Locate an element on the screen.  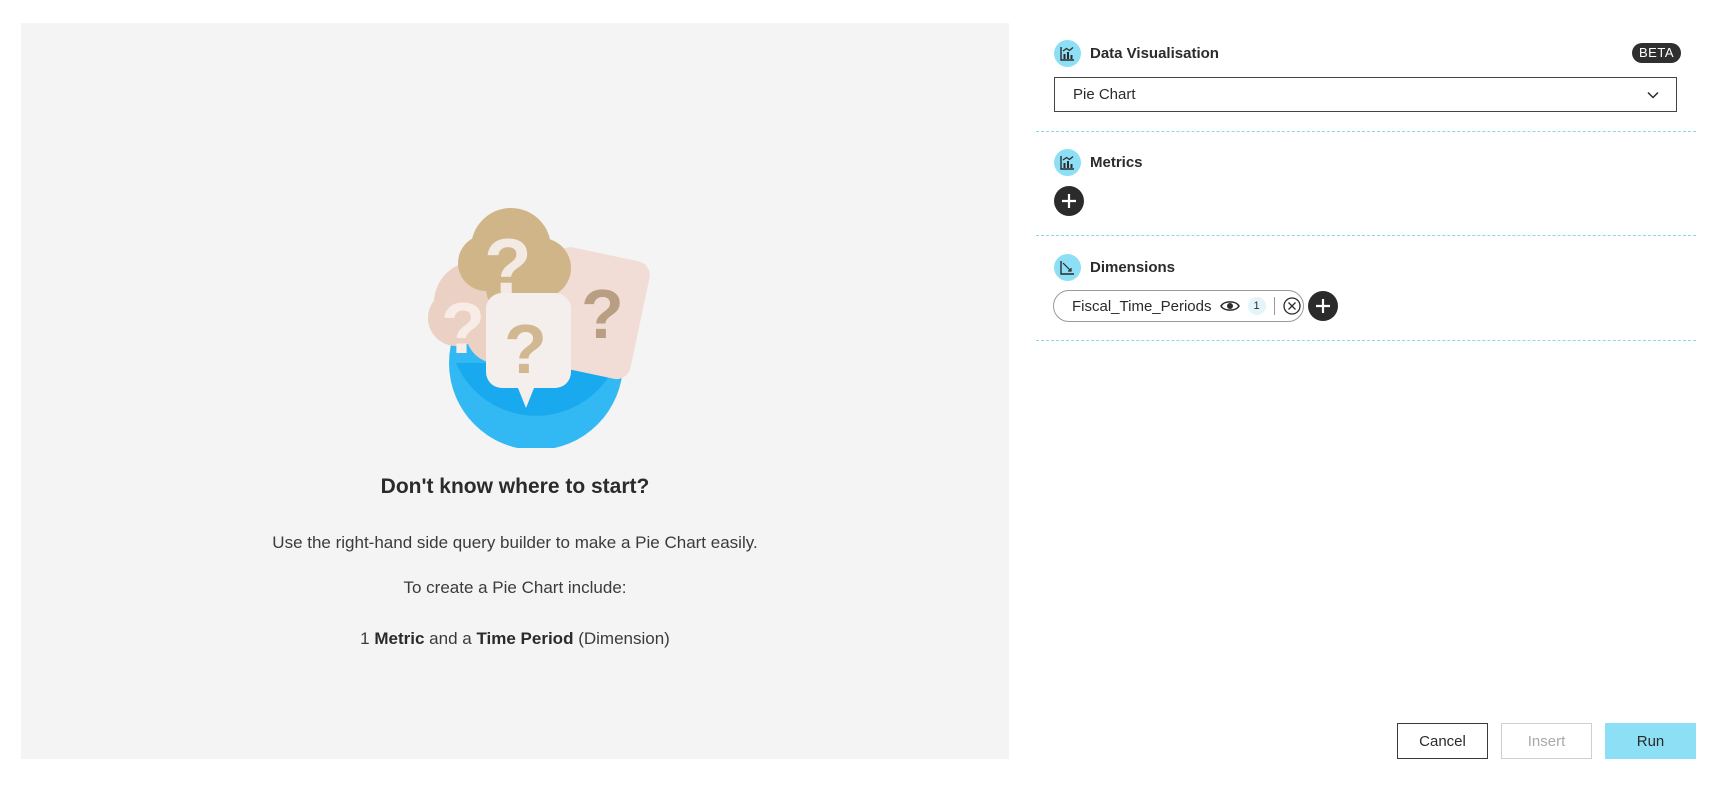
cancel-button: Cancel is located at coordinates (1442, 741).